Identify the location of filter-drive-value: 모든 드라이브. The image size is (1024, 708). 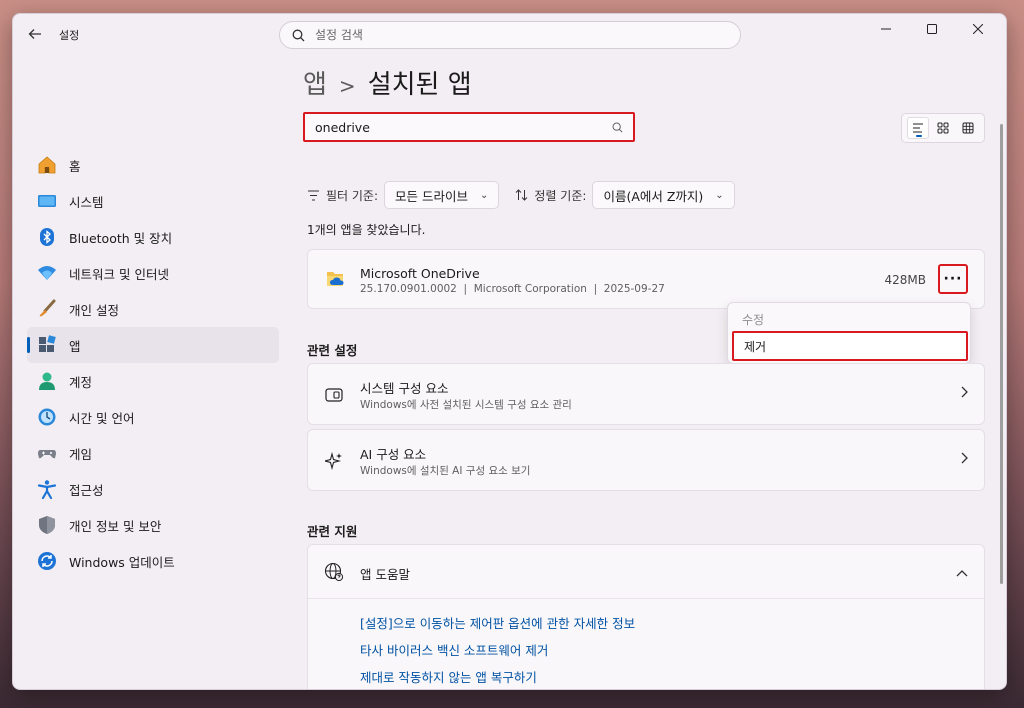
(432, 196).